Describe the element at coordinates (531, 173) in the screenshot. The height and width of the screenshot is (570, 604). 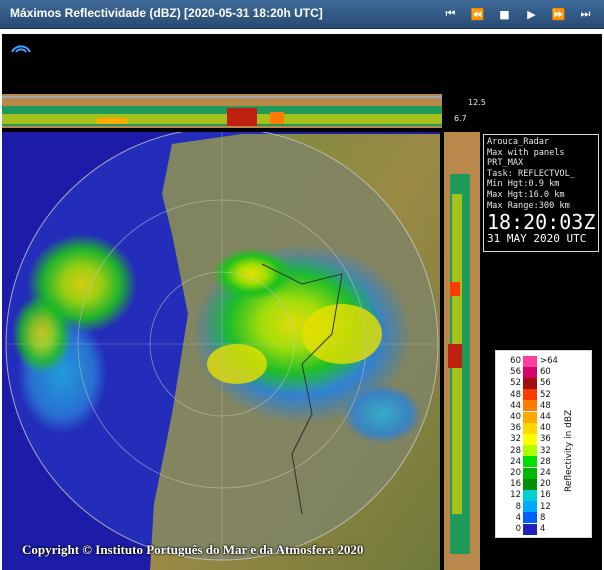
I see `info-line: Task: REFLECTVOL_` at that location.